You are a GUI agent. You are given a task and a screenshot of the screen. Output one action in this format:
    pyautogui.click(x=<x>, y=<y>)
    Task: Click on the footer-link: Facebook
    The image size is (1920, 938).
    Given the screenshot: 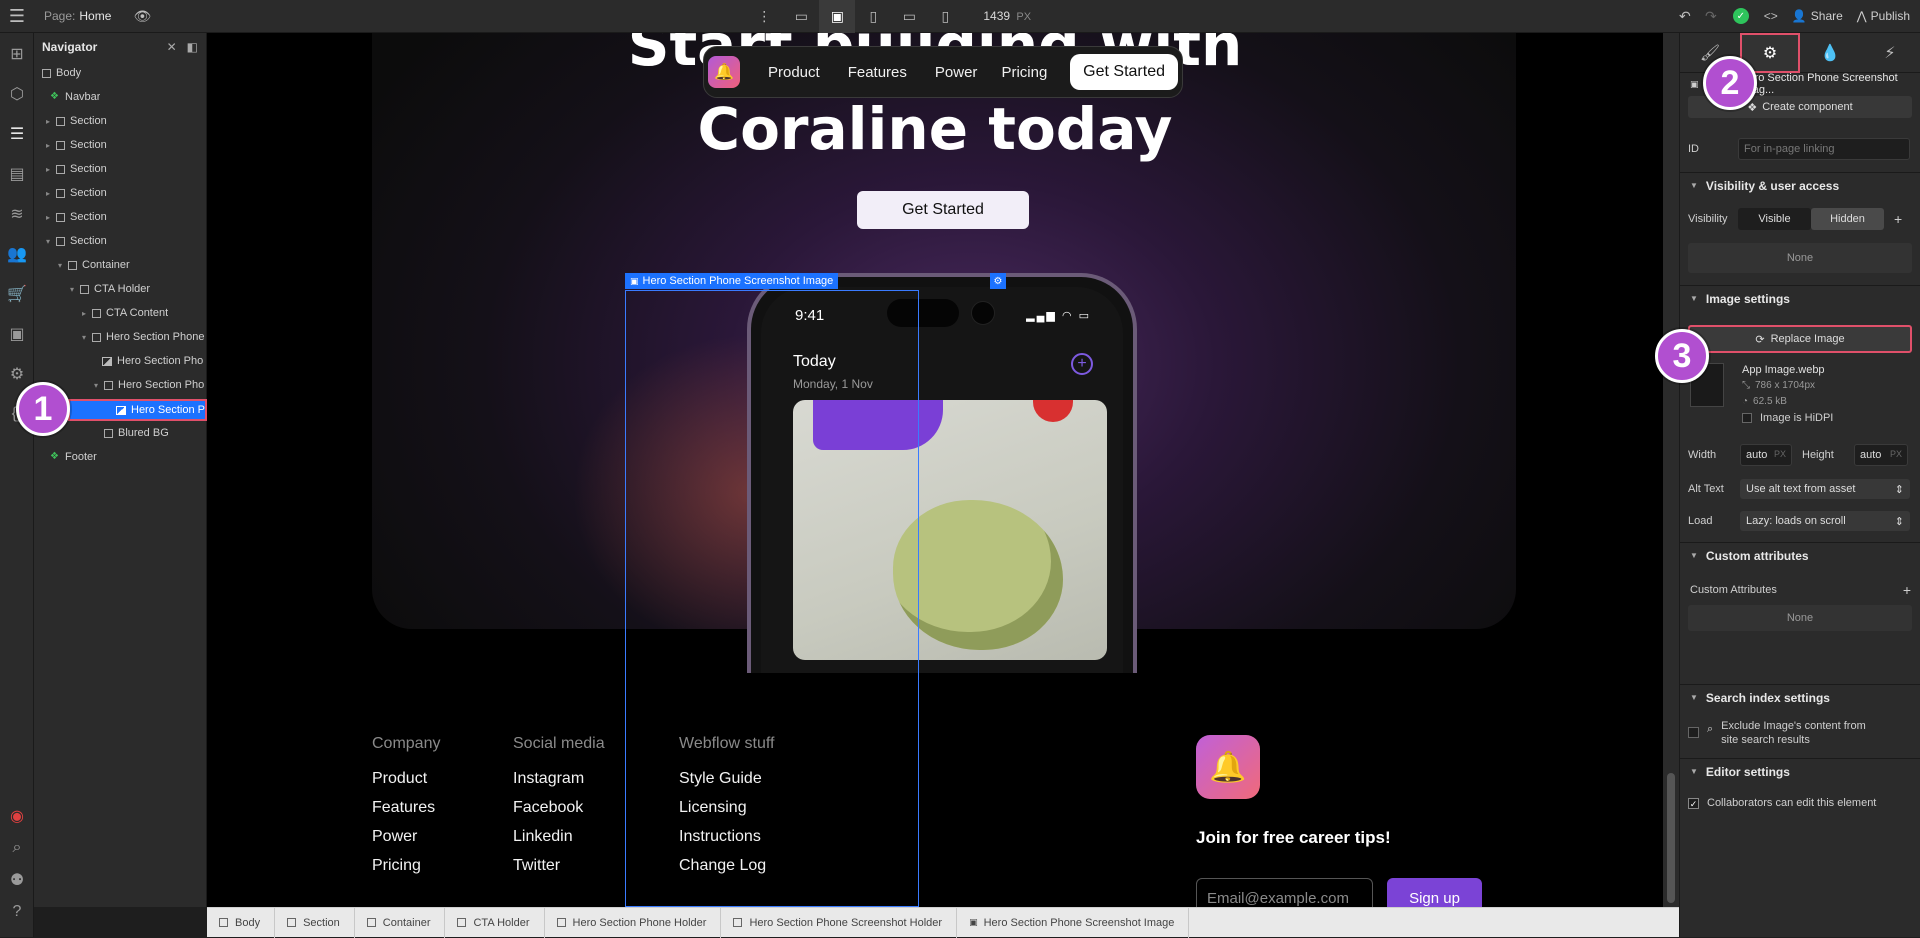 What is the action you would take?
    pyautogui.click(x=548, y=808)
    